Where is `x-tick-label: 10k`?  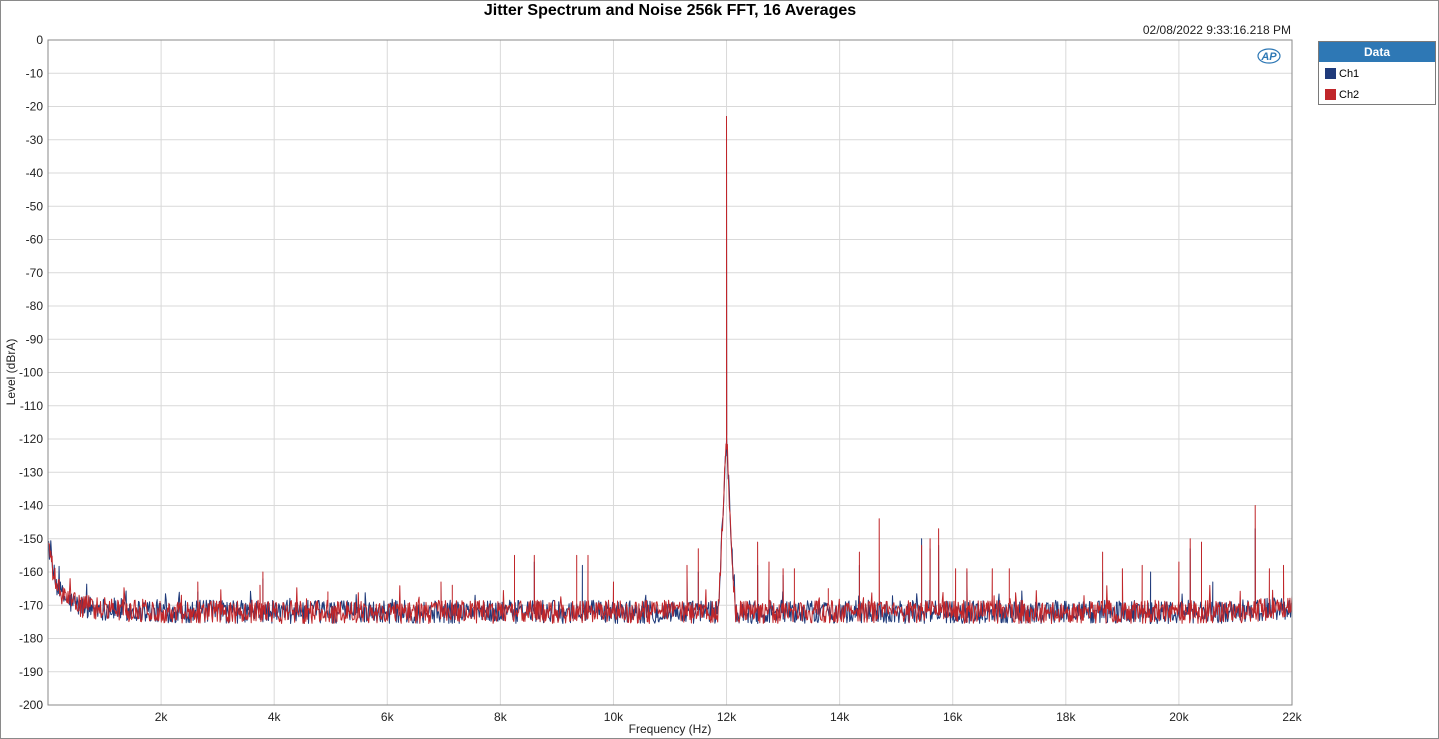 x-tick-label: 10k is located at coordinates (614, 717).